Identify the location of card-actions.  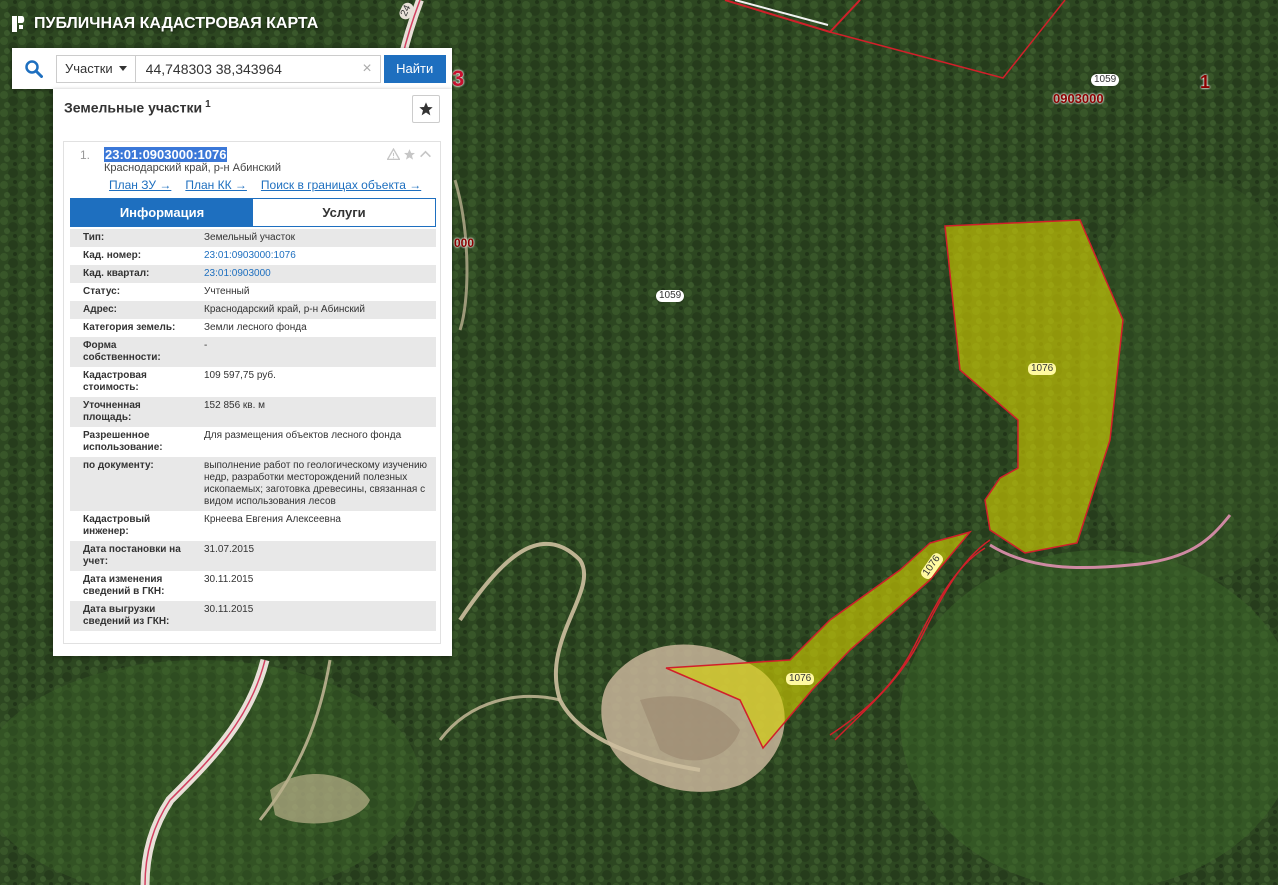
(409, 154).